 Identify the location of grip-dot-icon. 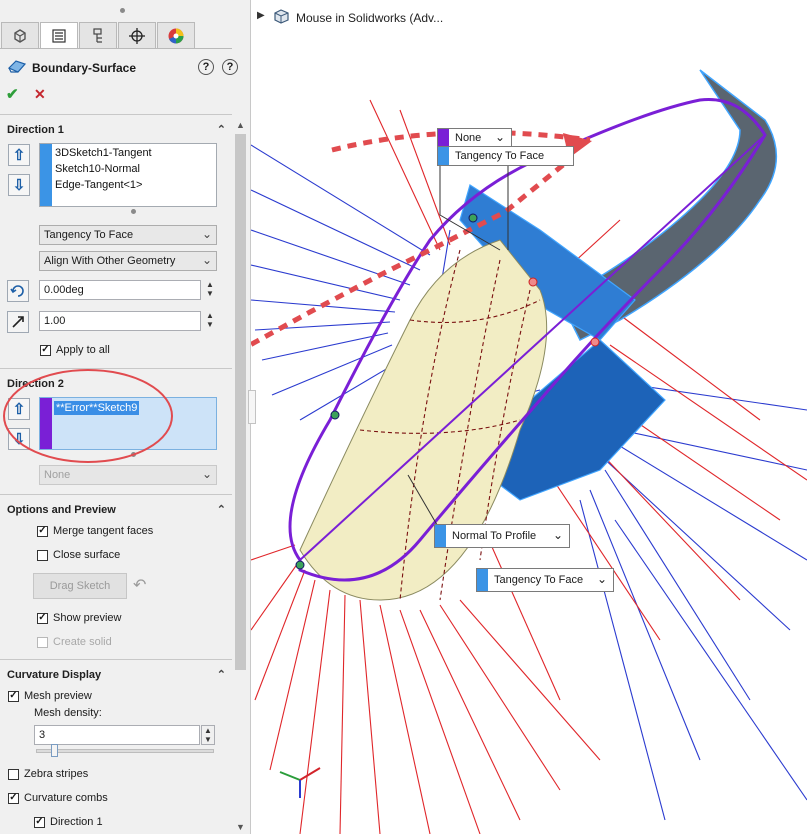
(122, 10).